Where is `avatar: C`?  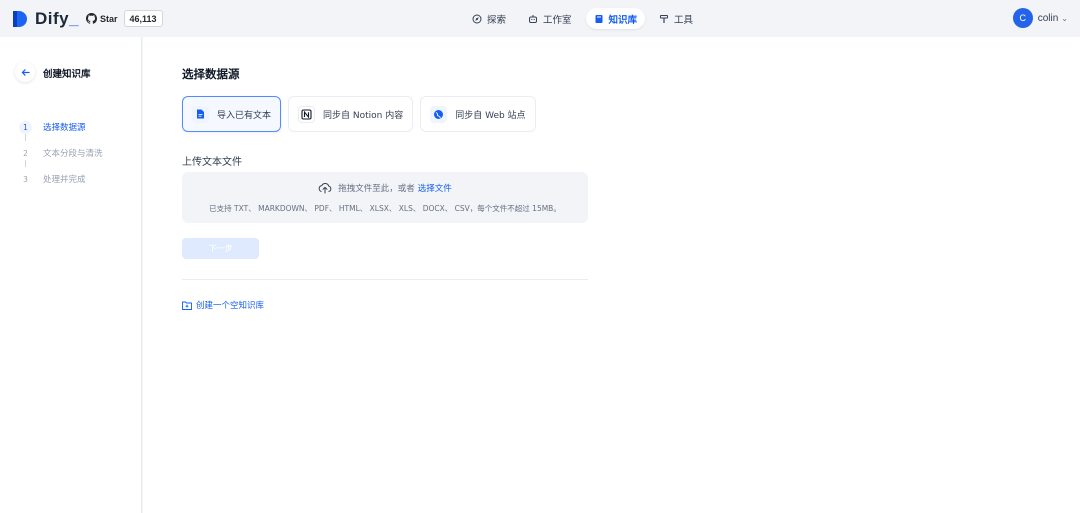 avatar: C is located at coordinates (1022, 18).